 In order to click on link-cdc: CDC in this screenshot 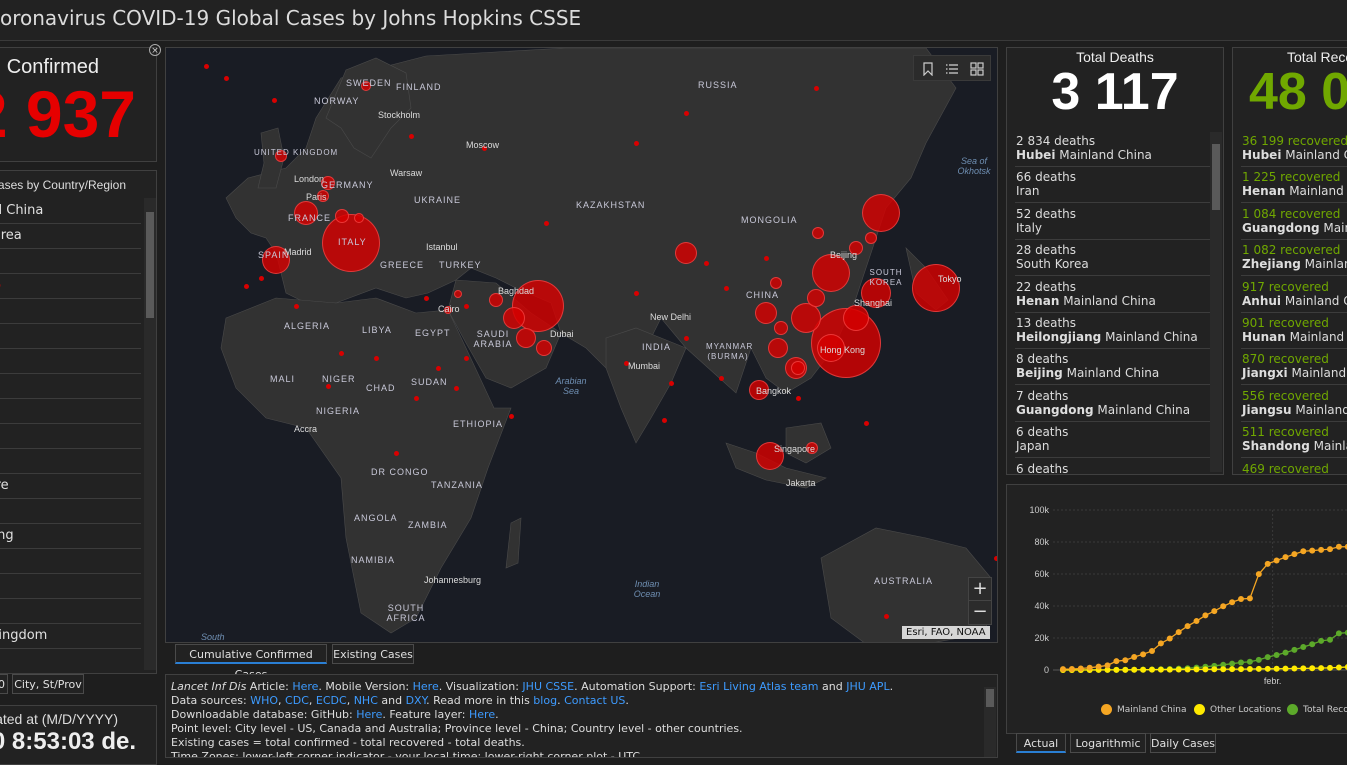, I will do `click(297, 700)`.